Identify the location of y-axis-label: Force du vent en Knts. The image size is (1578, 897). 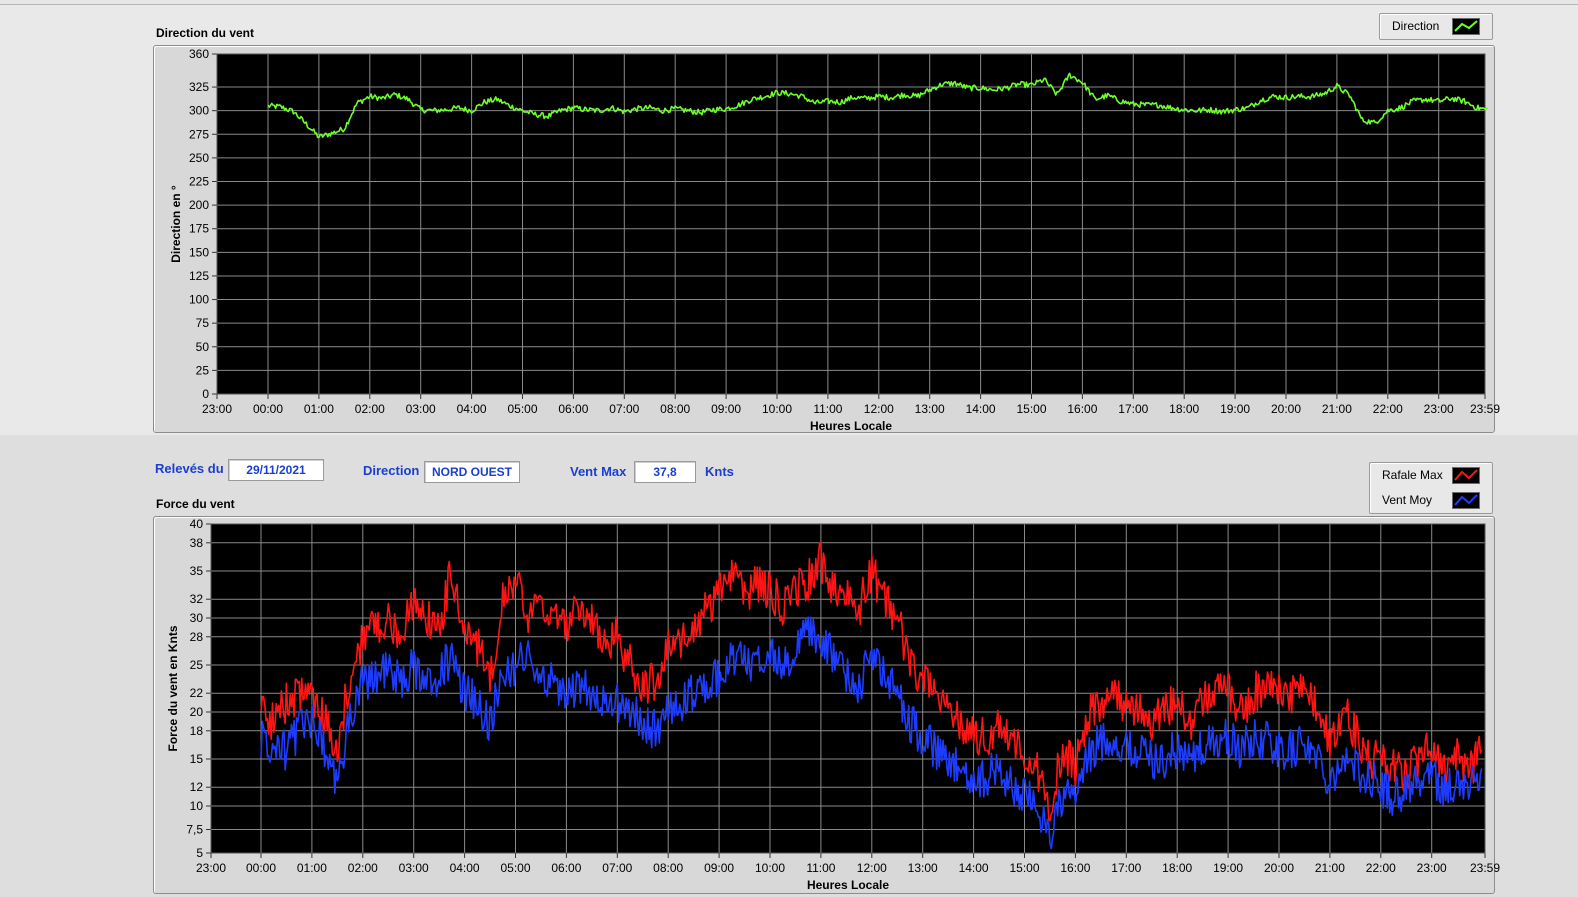
(173, 688).